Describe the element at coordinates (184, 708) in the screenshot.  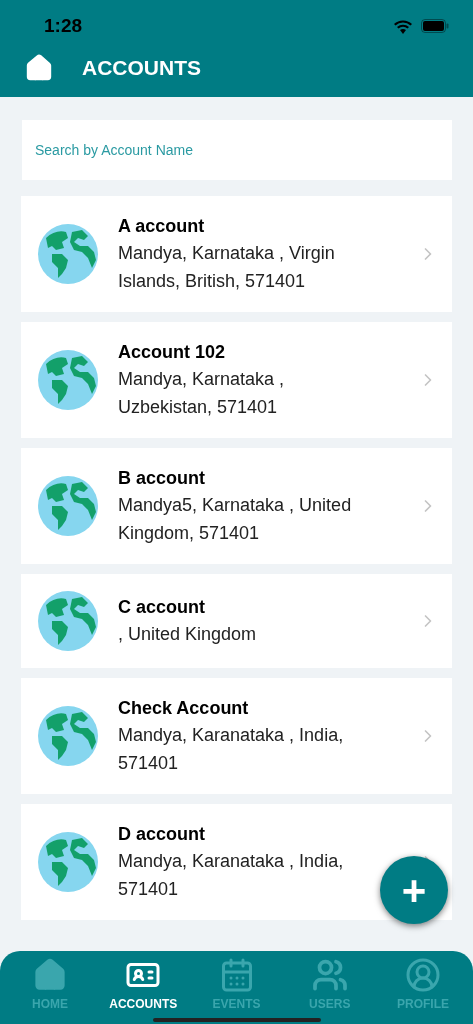
I see `account-name: Check Account` at that location.